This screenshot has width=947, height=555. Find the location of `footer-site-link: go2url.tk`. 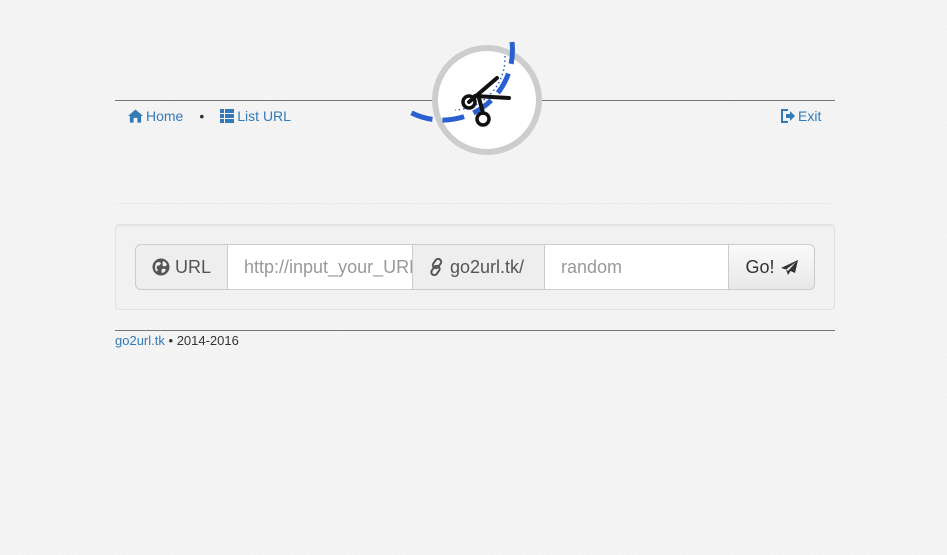

footer-site-link: go2url.tk is located at coordinates (140, 340).